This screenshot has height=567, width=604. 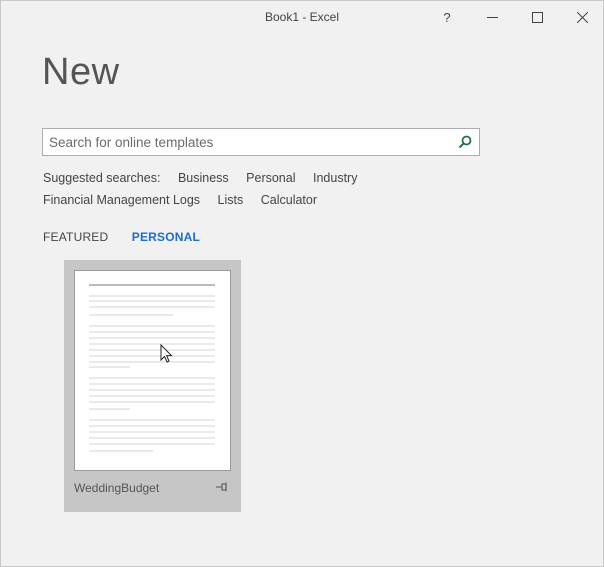 What do you see at coordinates (270, 178) in the screenshot?
I see `suggested-personal: Personal` at bounding box center [270, 178].